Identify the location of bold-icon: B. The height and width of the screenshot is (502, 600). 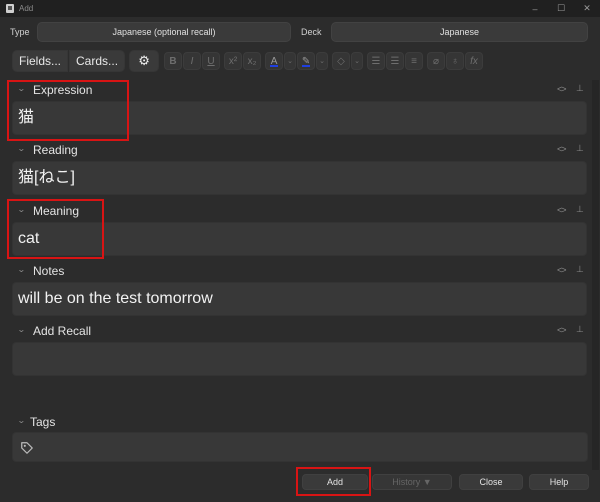
(173, 61).